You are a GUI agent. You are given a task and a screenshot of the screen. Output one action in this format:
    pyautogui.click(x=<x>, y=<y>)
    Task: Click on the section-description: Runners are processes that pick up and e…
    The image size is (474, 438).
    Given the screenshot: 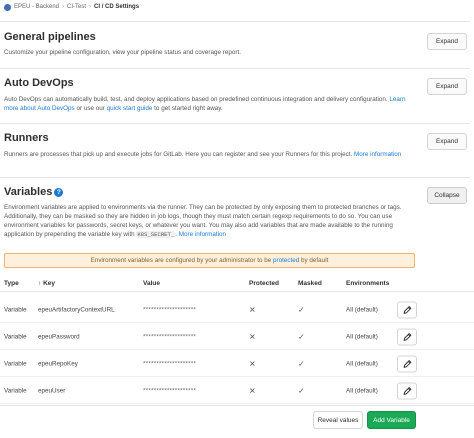 What is the action you would take?
    pyautogui.click(x=206, y=154)
    